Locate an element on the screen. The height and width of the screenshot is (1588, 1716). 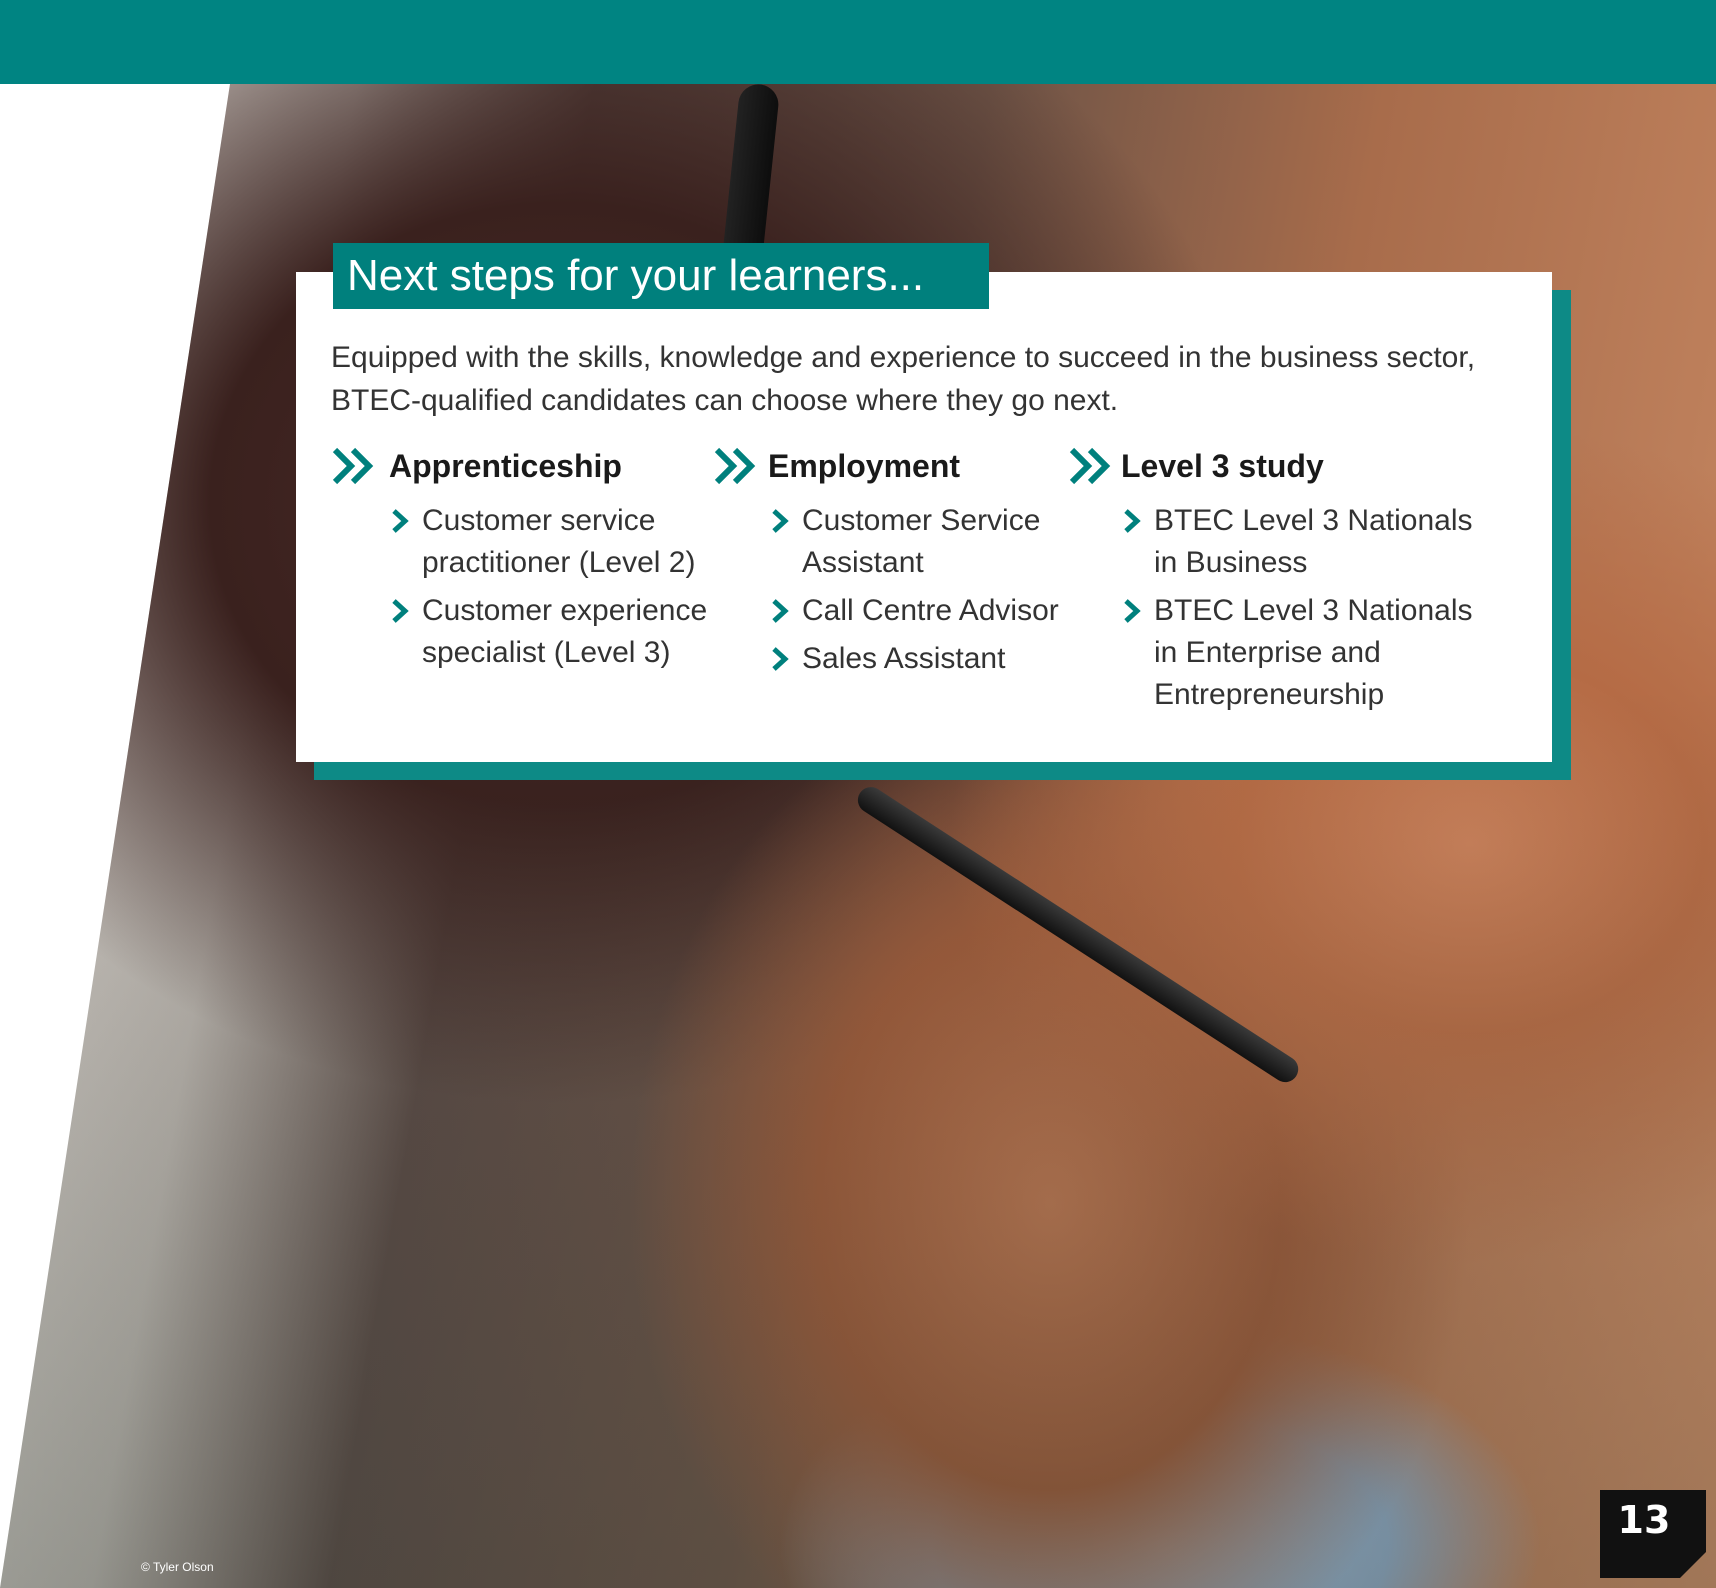
list-item-label: BTEC Level 3 Nationals in Business is located at coordinates (1313, 541).